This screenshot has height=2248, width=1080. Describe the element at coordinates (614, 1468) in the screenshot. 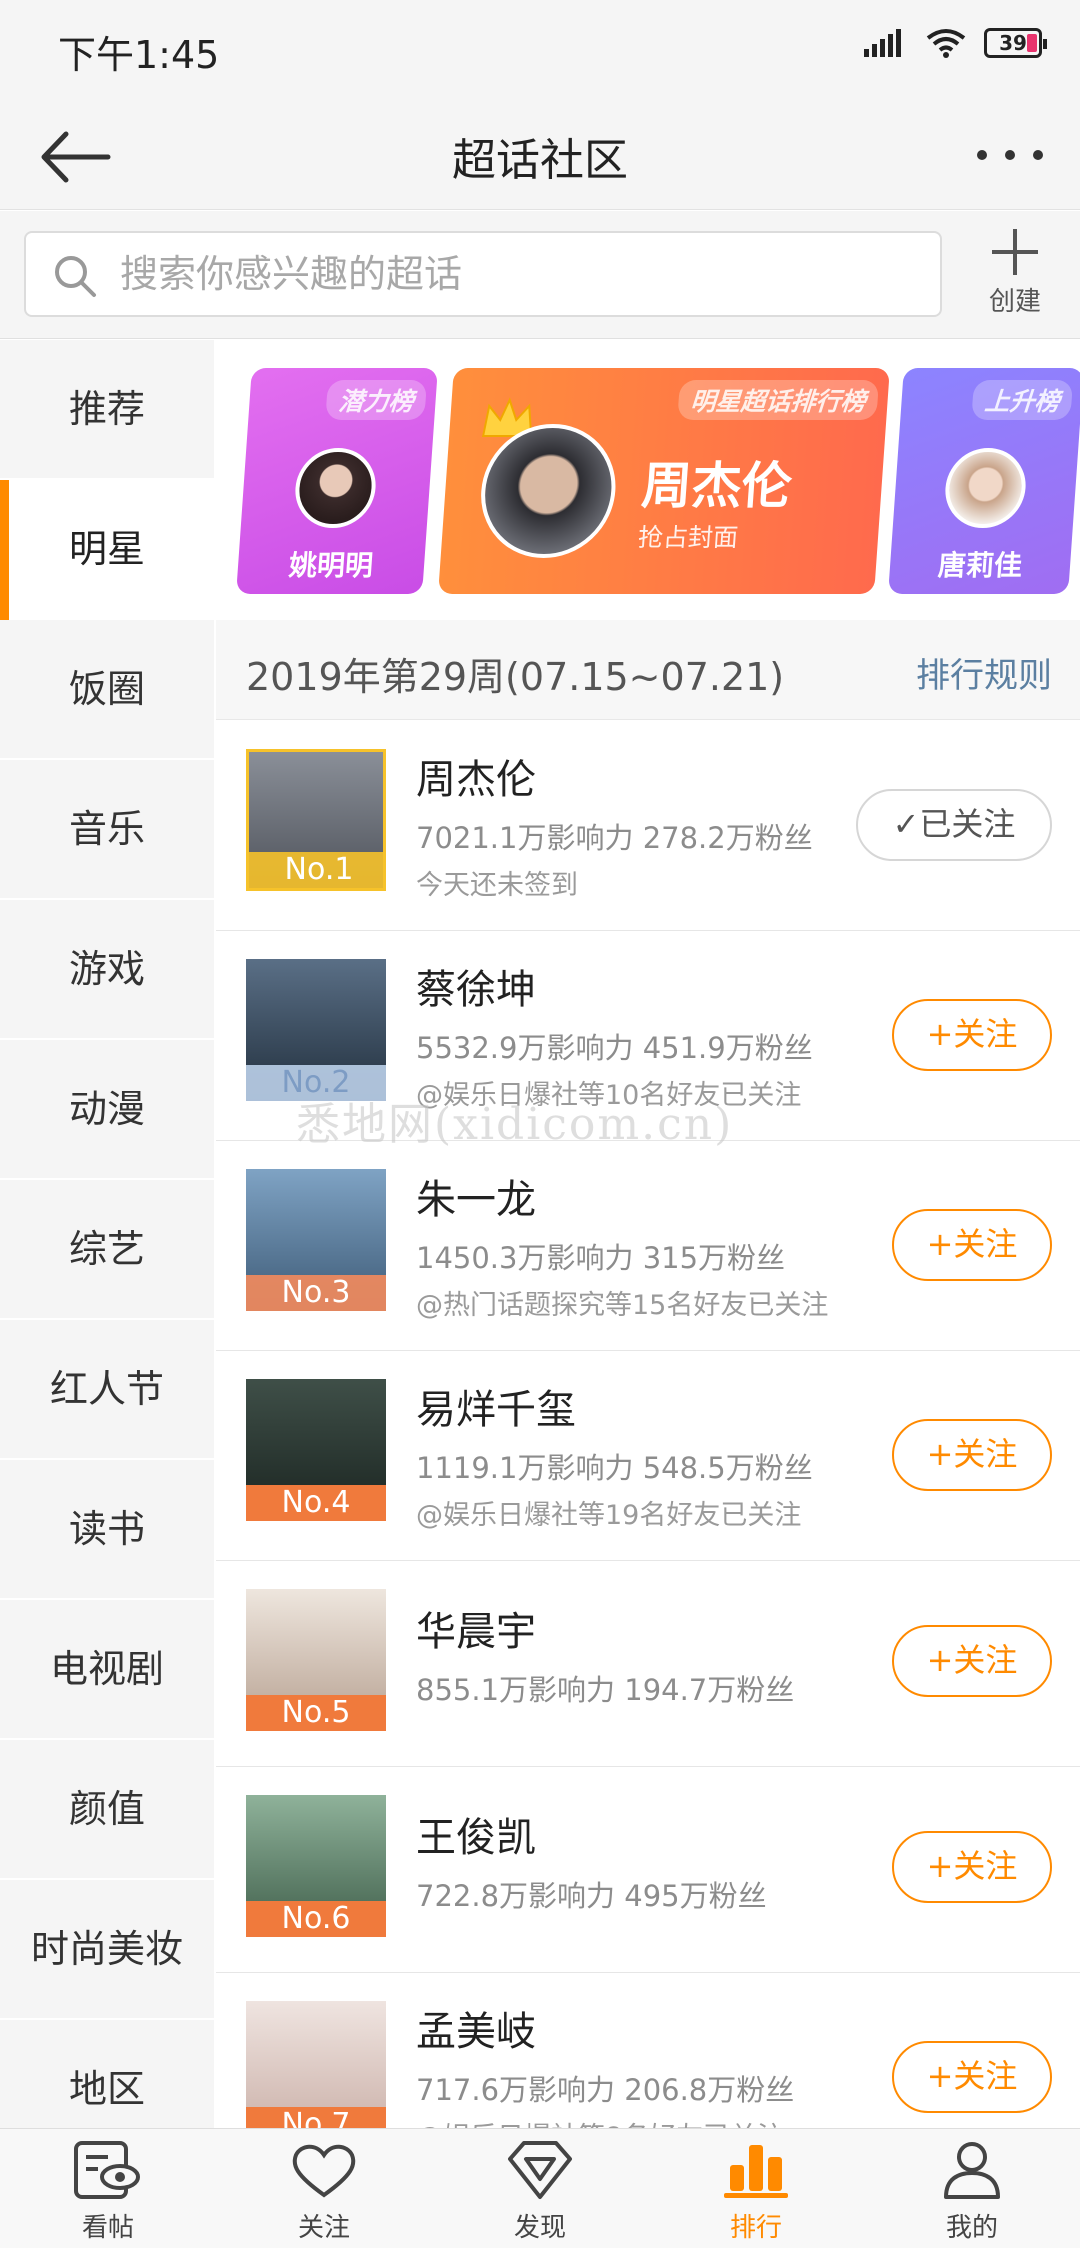

I see `star-stats: 1119.1万影响力 548.5万粉丝` at that location.